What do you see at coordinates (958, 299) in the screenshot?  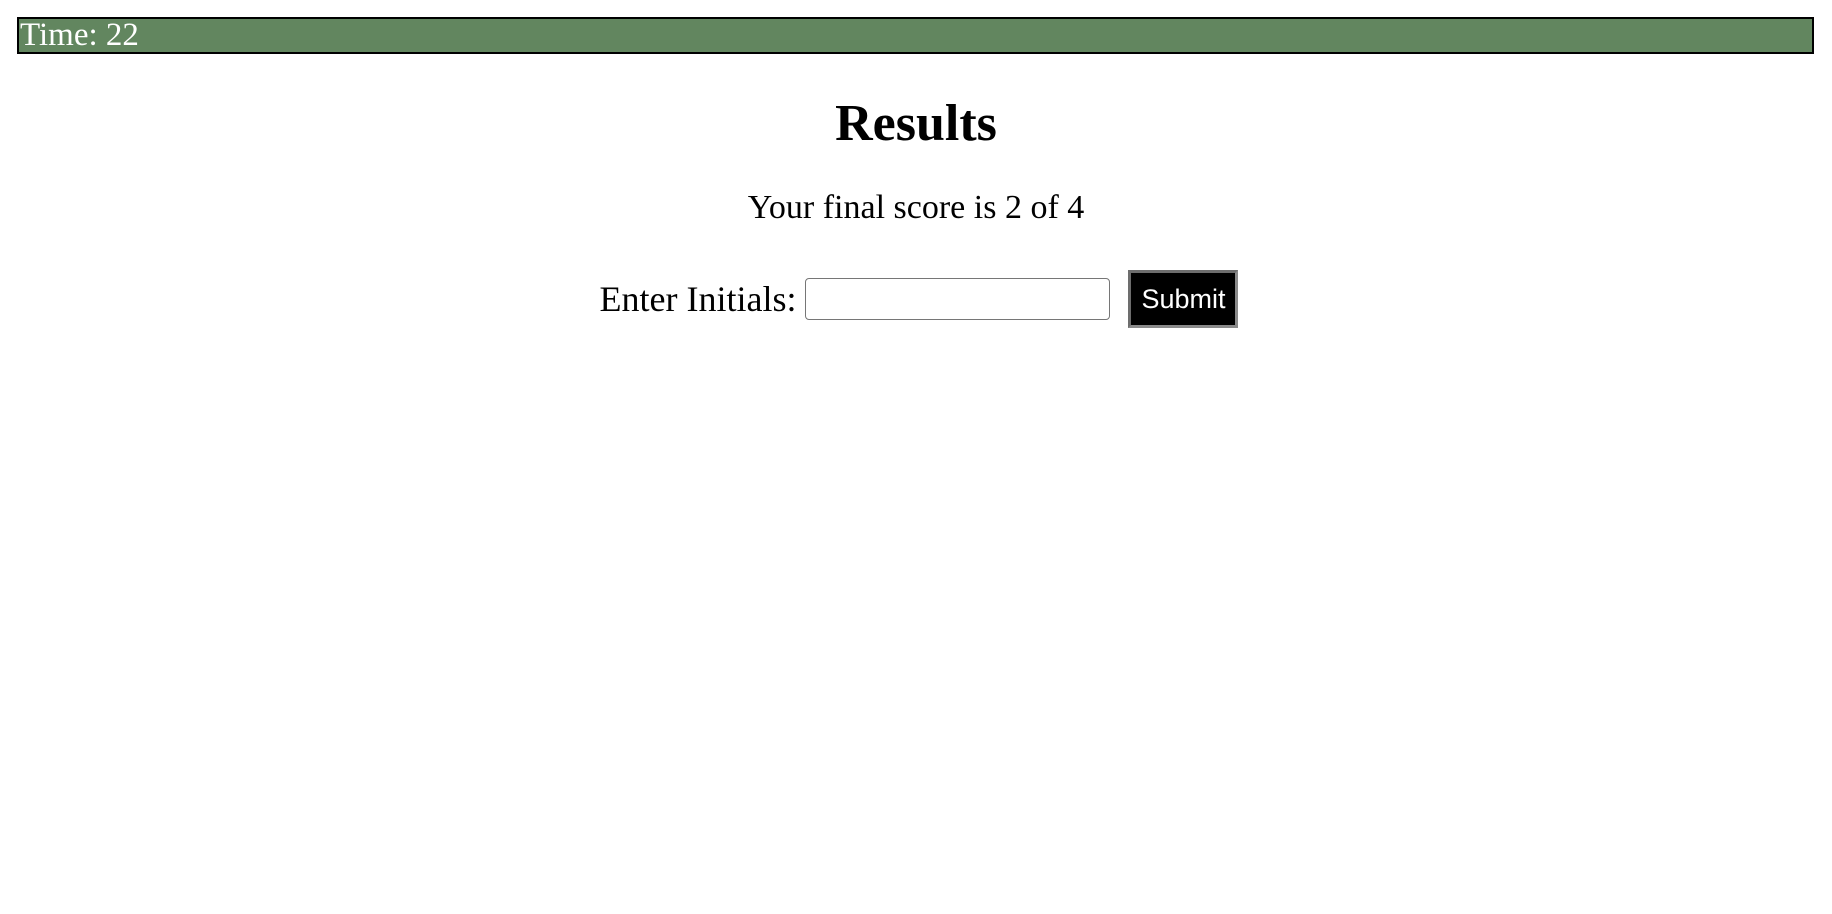 I see `initials-input` at bounding box center [958, 299].